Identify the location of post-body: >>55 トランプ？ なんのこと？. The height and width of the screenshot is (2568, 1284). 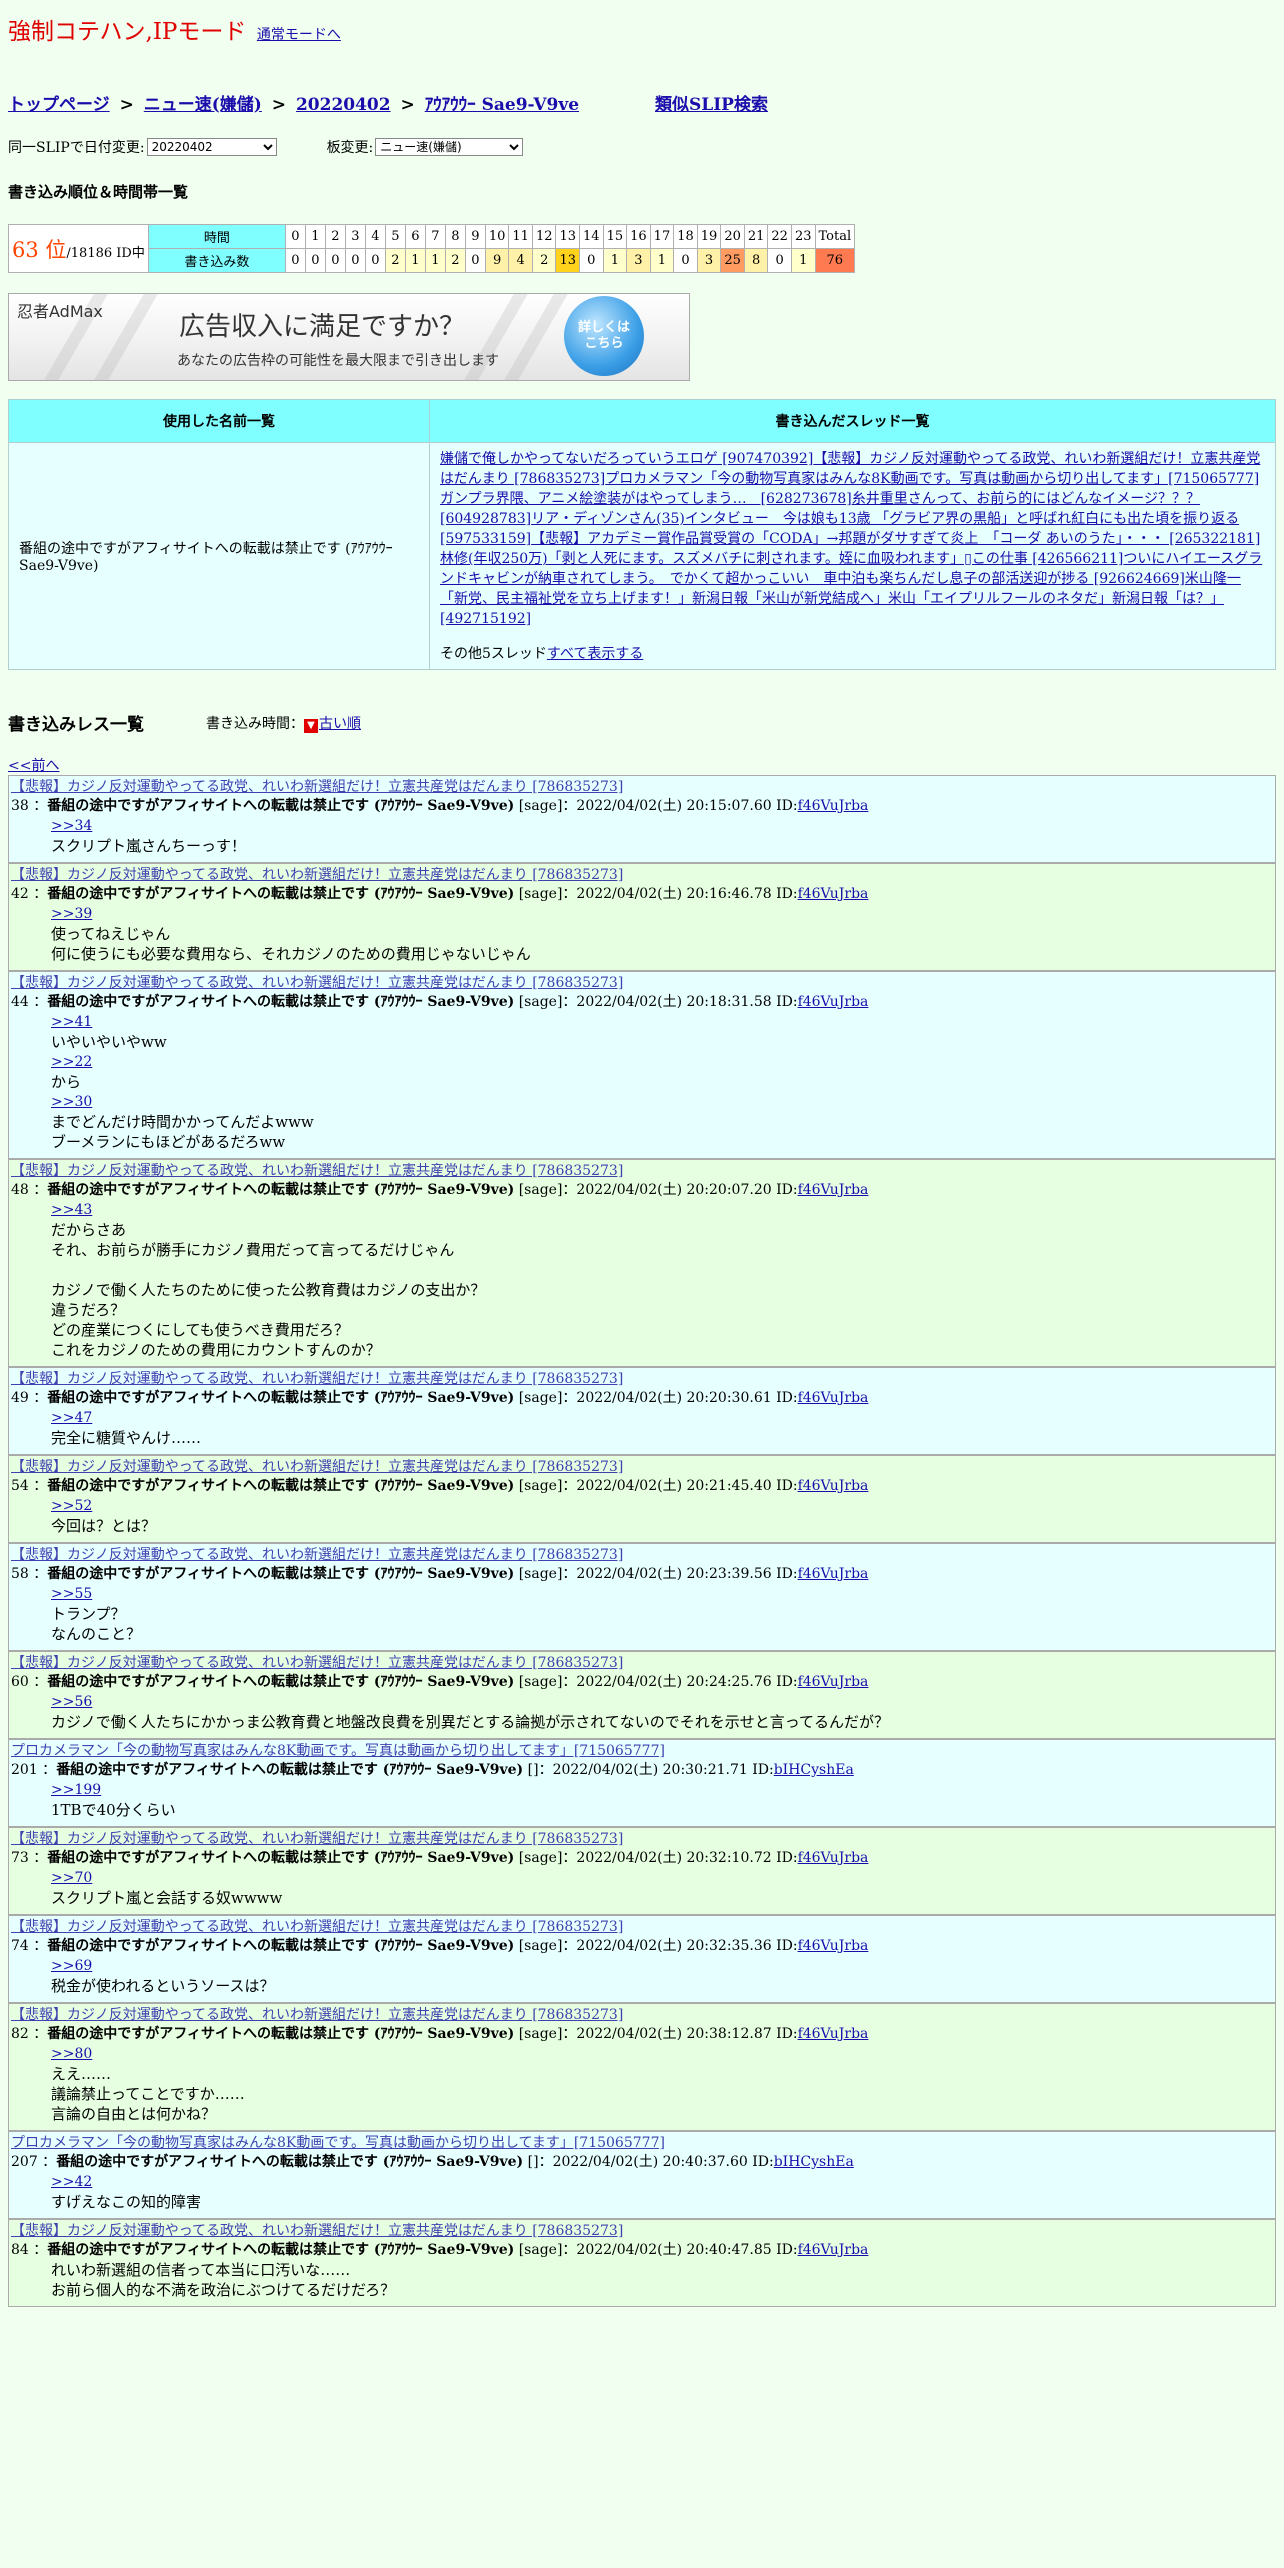
(662, 1614).